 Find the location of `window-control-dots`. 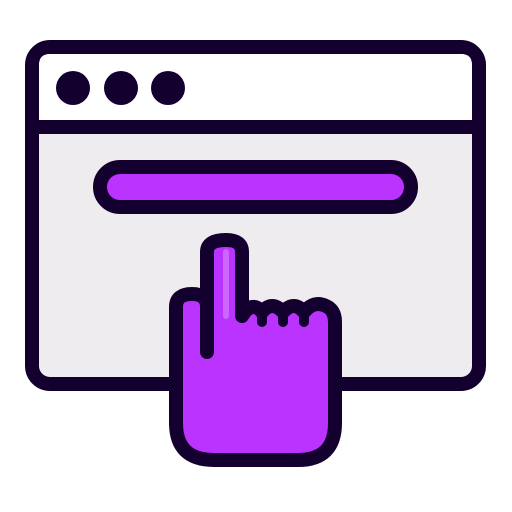

window-control-dots is located at coordinates (120, 88).